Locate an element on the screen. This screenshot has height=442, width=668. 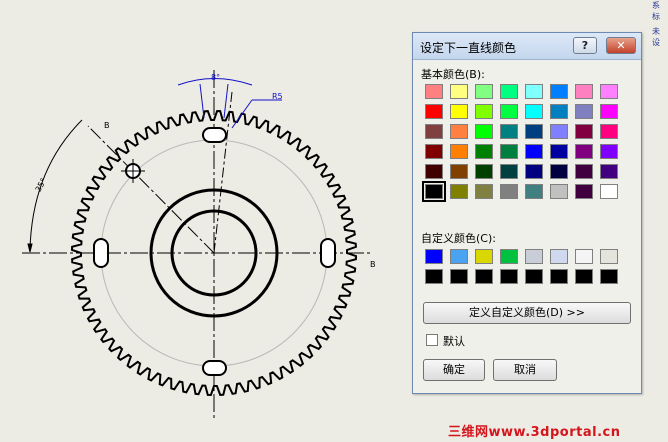
cancel-button: 取消 is located at coordinates (525, 370).